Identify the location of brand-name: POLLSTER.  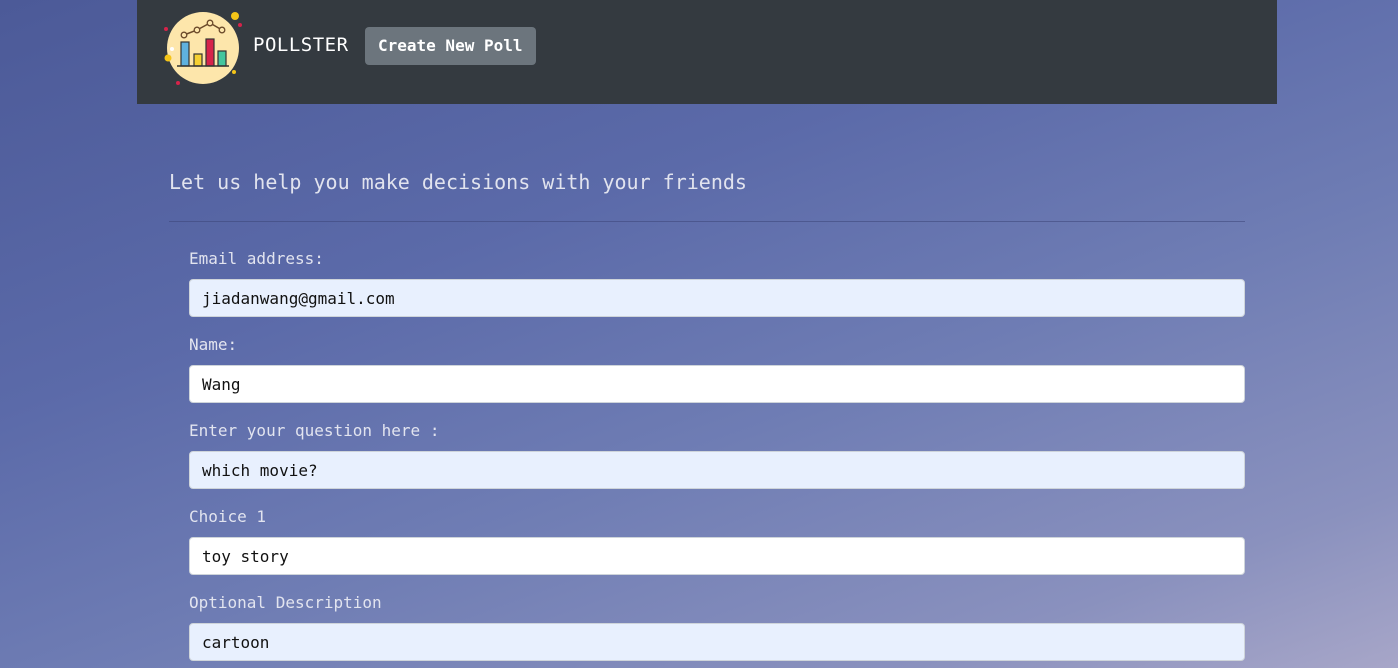
(301, 45).